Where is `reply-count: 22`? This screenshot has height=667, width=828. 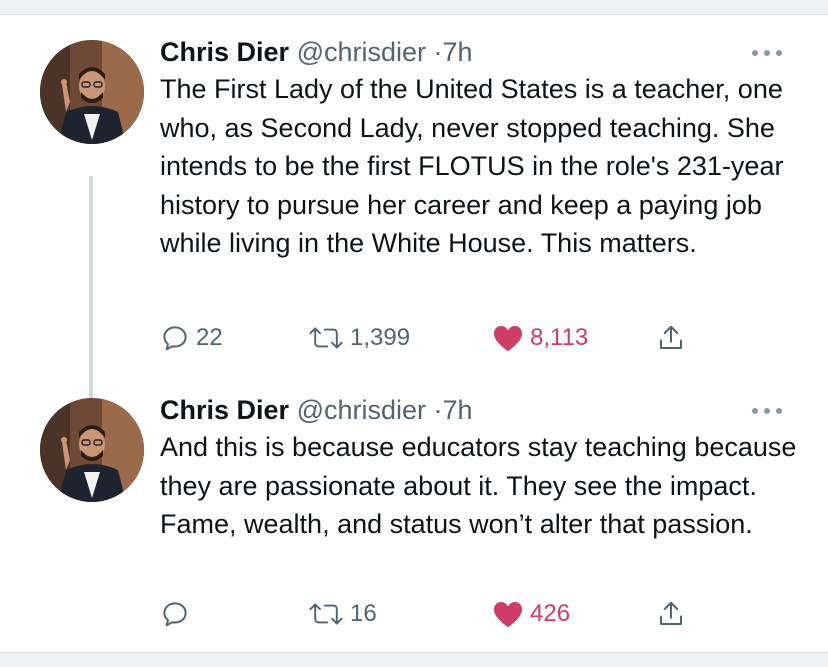
reply-count: 22 is located at coordinates (209, 337).